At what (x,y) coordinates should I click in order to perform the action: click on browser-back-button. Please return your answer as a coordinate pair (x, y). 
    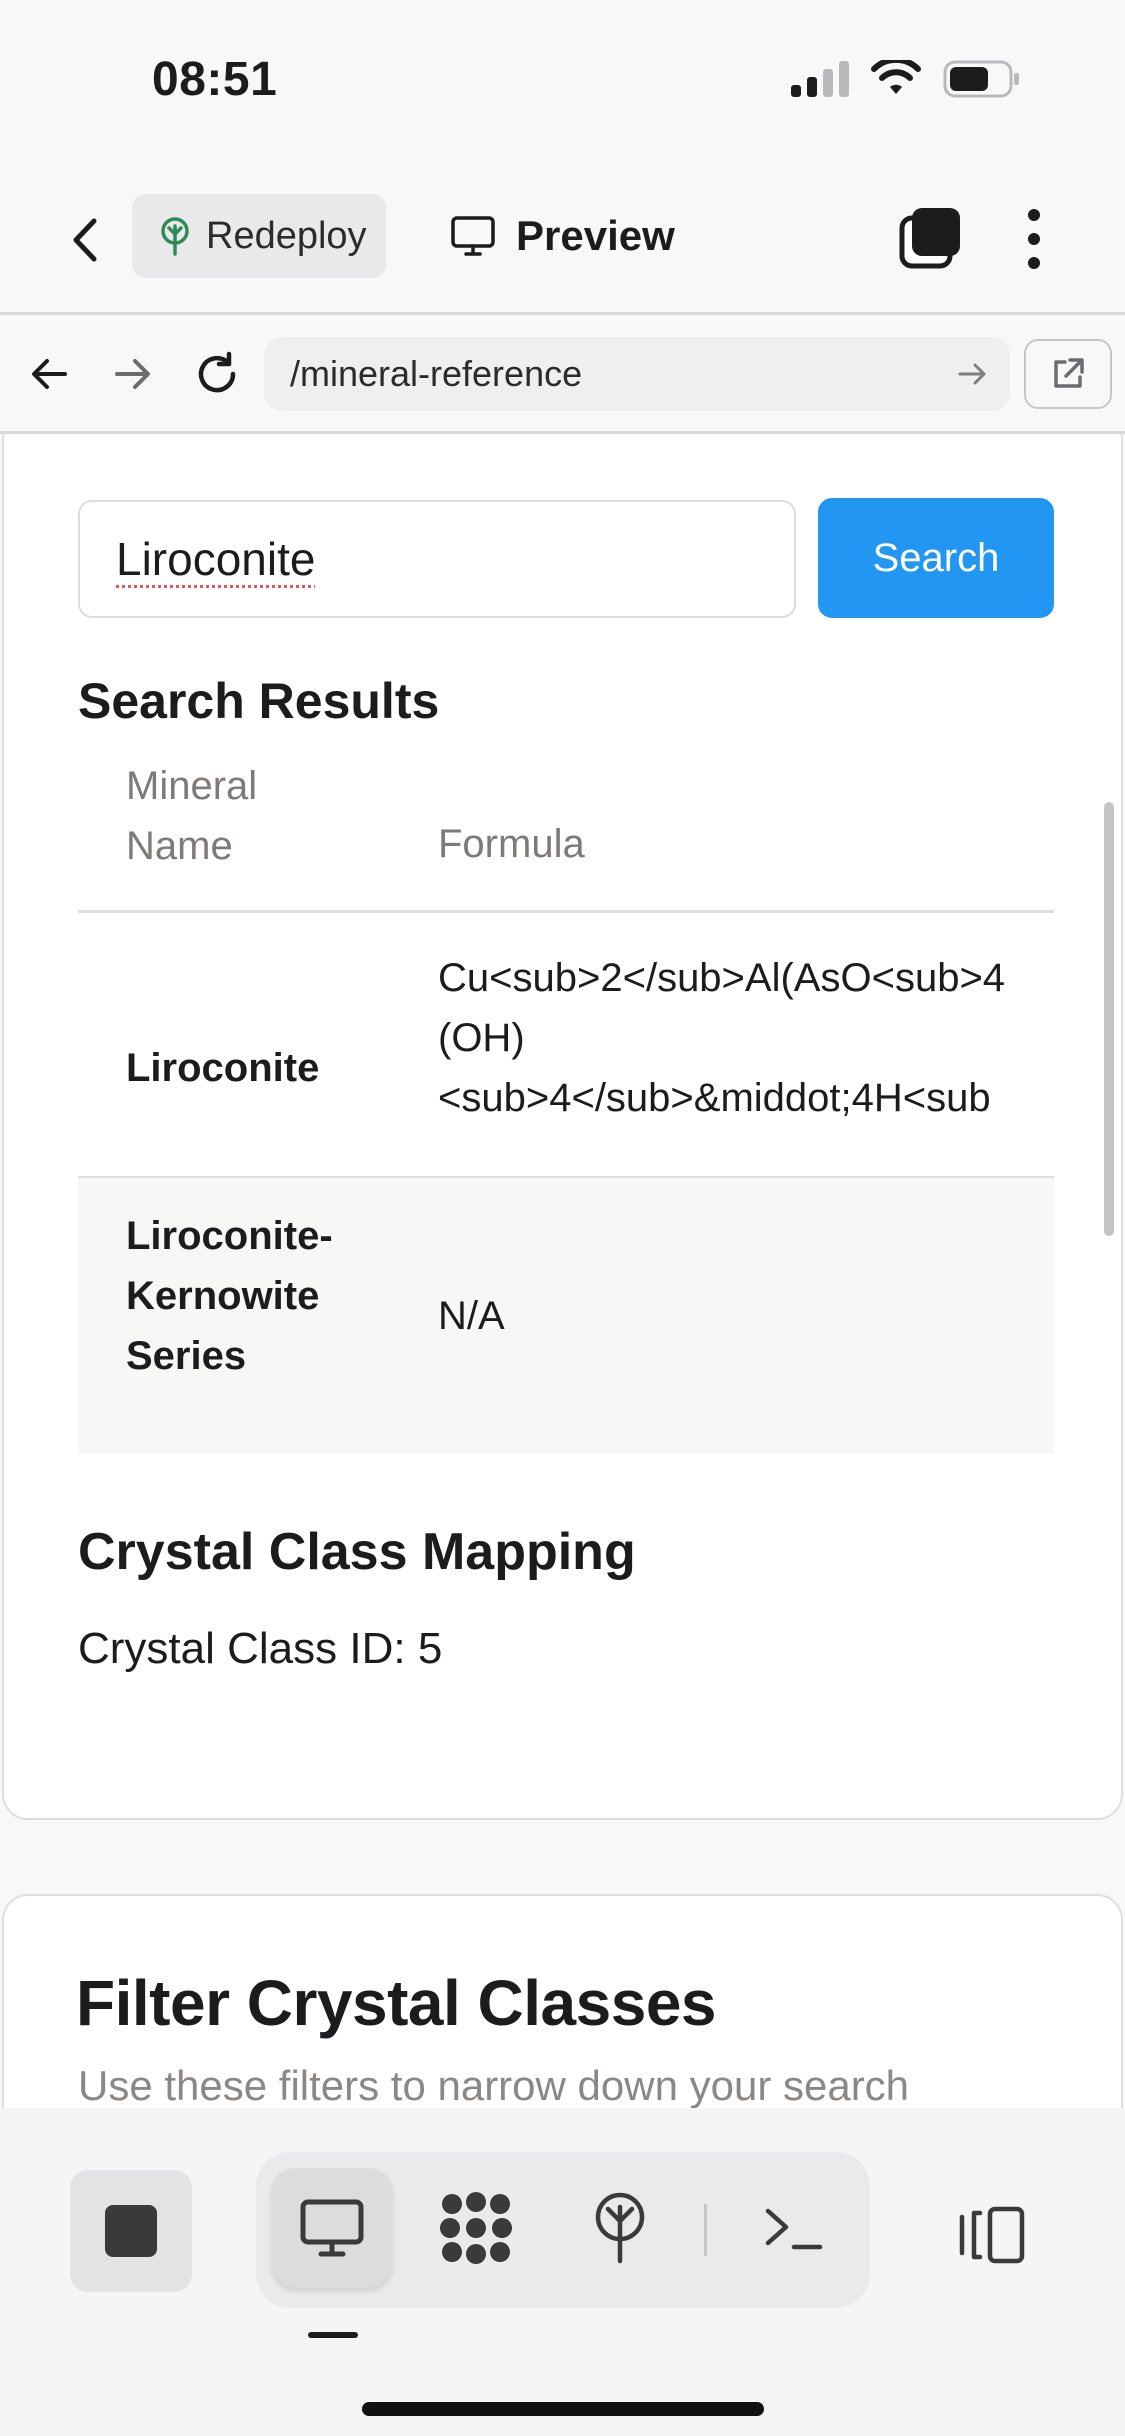
    Looking at the image, I should click on (49, 374).